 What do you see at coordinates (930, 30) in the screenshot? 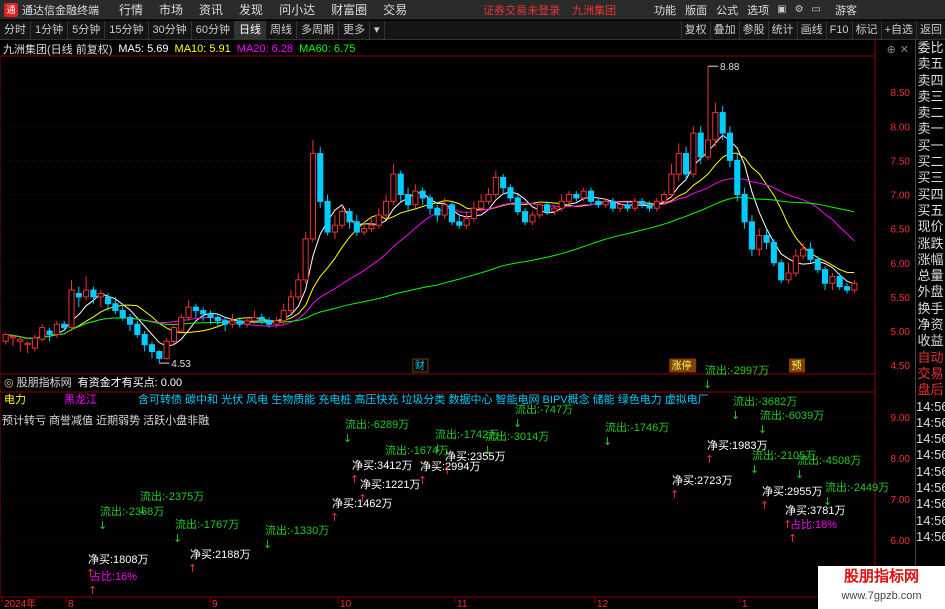
I see `back-button: 返回` at bounding box center [930, 30].